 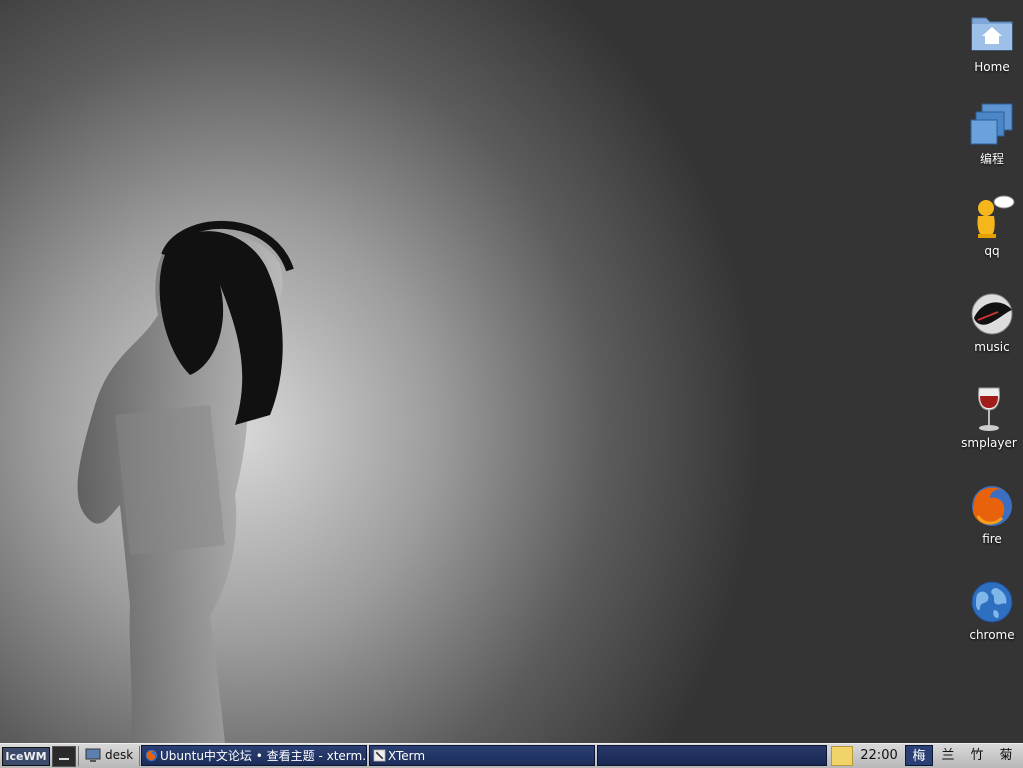 I want to click on workspace-1: 梅, so click(x=919, y=755).